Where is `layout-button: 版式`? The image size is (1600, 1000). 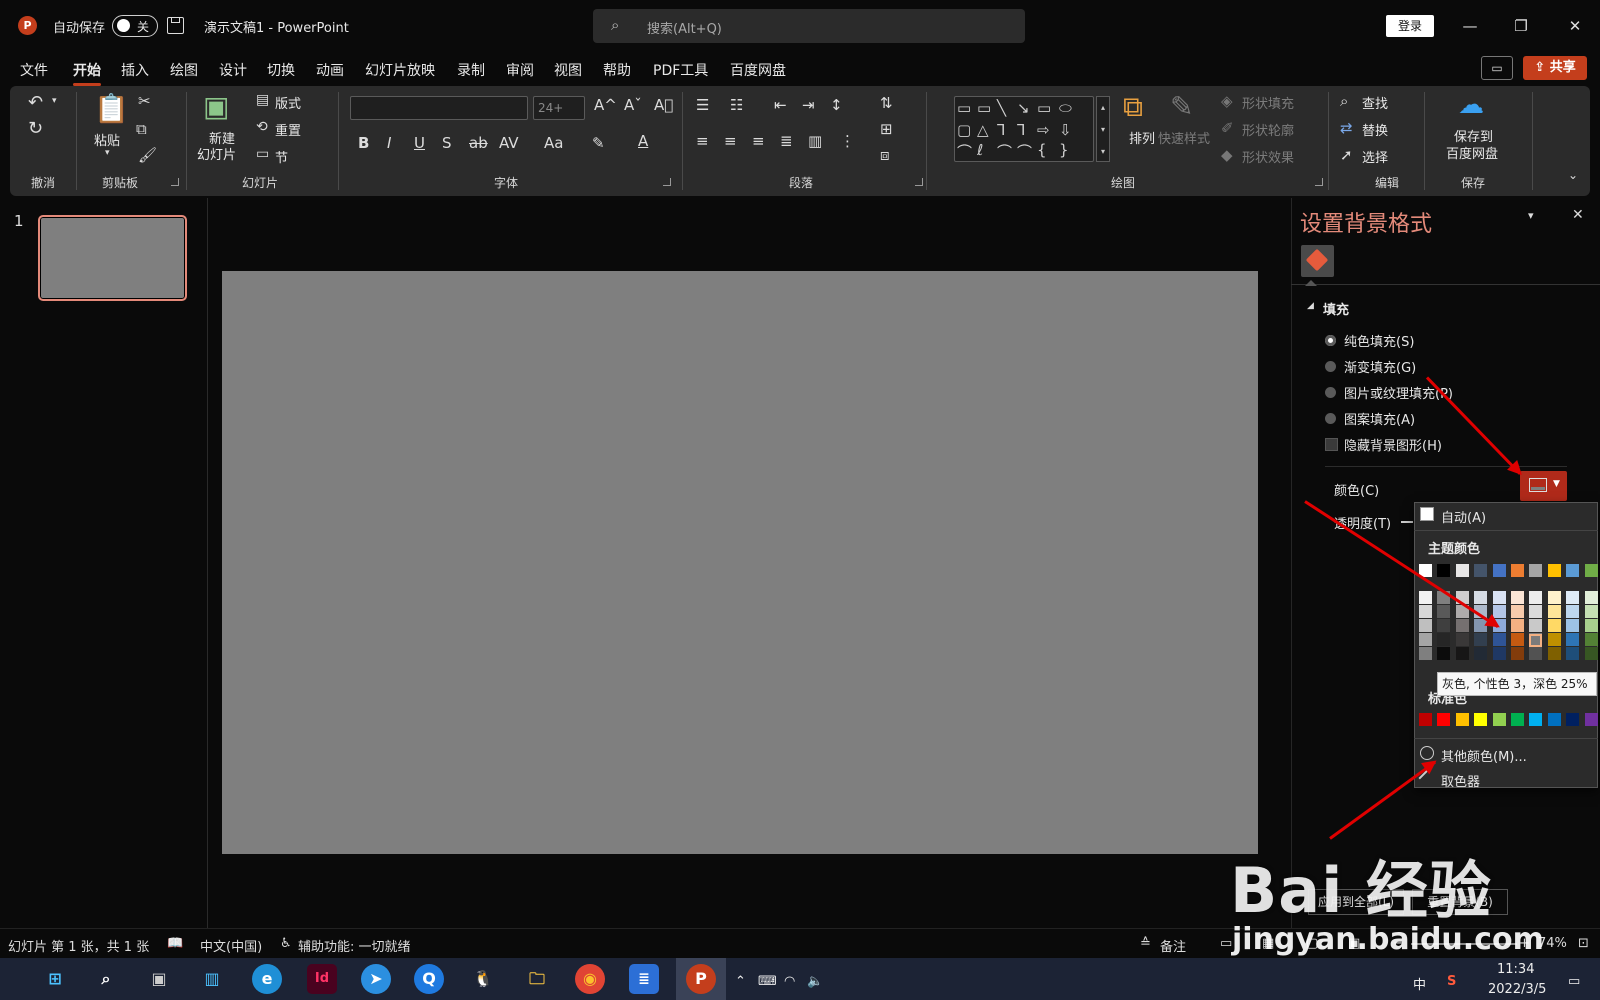
layout-button: 版式 is located at coordinates (288, 102).